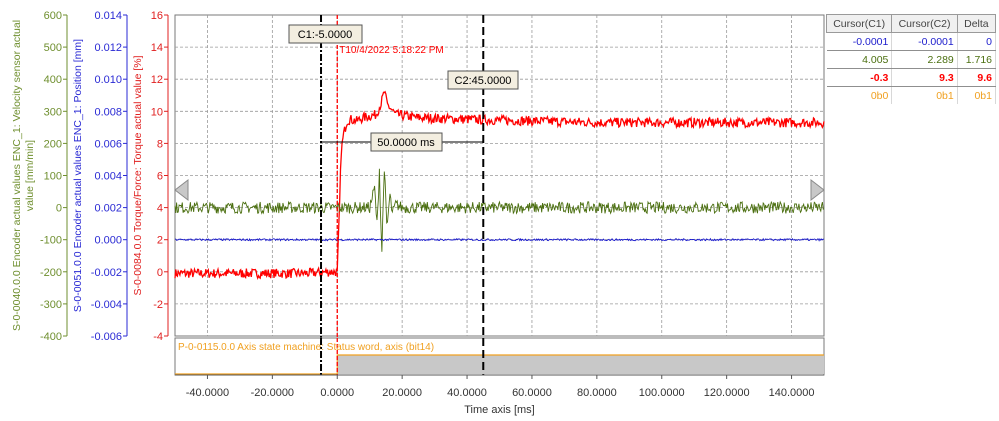 This screenshot has width=999, height=421. What do you see at coordinates (337, 393) in the screenshot?
I see `x-axis-tick-label: 0.0000` at bounding box center [337, 393].